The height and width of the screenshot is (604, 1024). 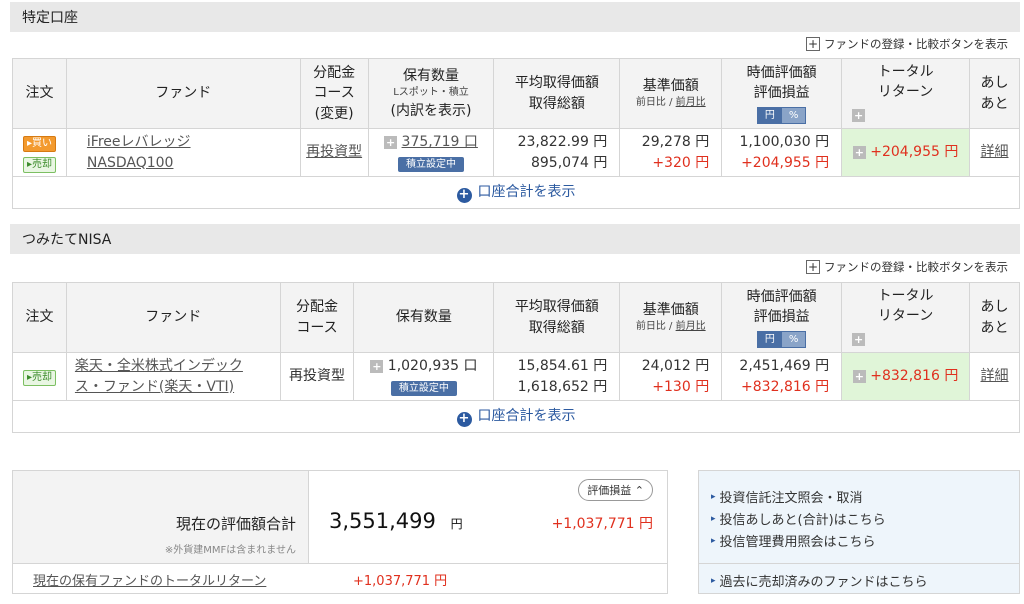 I want to click on total-return-link: 現在の保有ファンドのトータルリターン, so click(x=149, y=579).